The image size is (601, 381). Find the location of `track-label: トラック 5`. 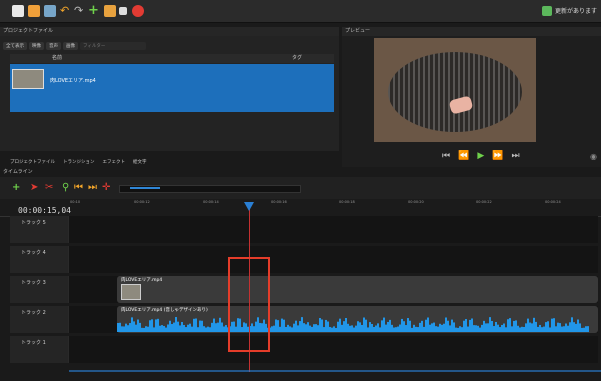

track-label: トラック 5 is located at coordinates (39, 229).